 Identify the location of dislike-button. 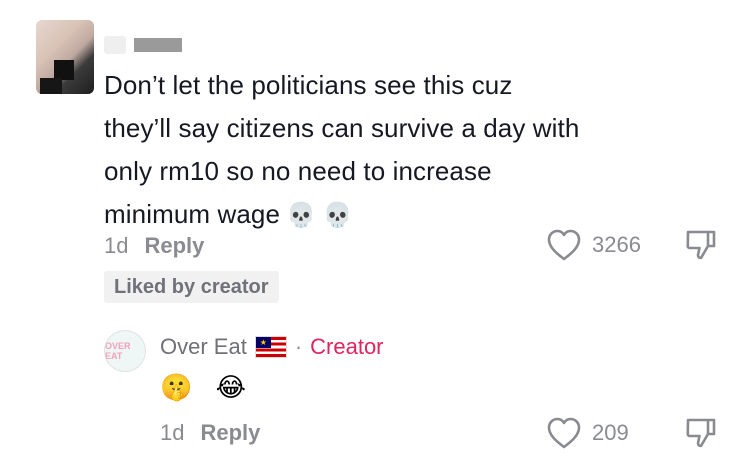
(701, 247).